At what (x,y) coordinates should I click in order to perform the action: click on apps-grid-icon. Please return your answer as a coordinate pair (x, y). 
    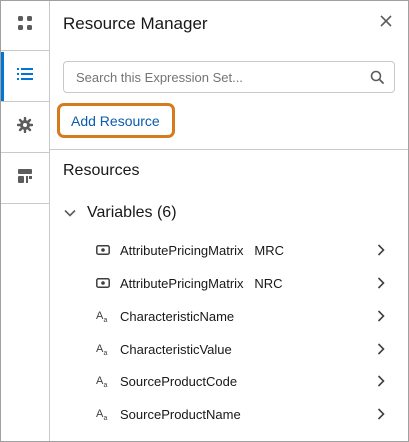
    Looking at the image, I should click on (25, 25).